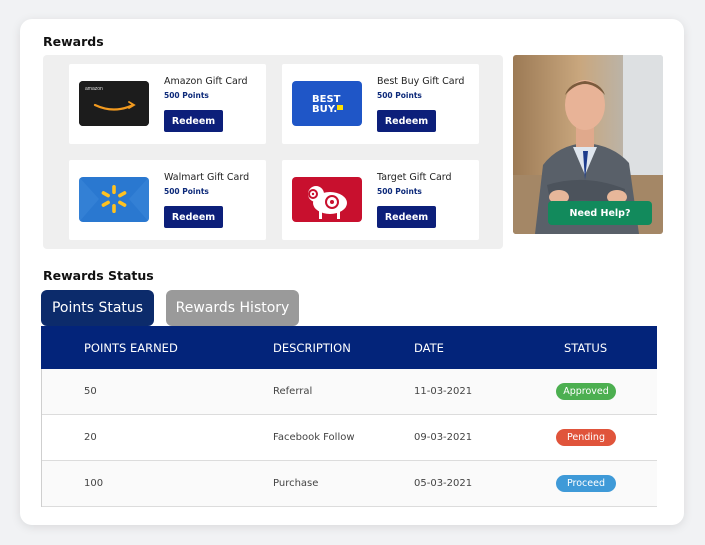  What do you see at coordinates (41, 438) in the screenshot?
I see `table-divider` at bounding box center [41, 438].